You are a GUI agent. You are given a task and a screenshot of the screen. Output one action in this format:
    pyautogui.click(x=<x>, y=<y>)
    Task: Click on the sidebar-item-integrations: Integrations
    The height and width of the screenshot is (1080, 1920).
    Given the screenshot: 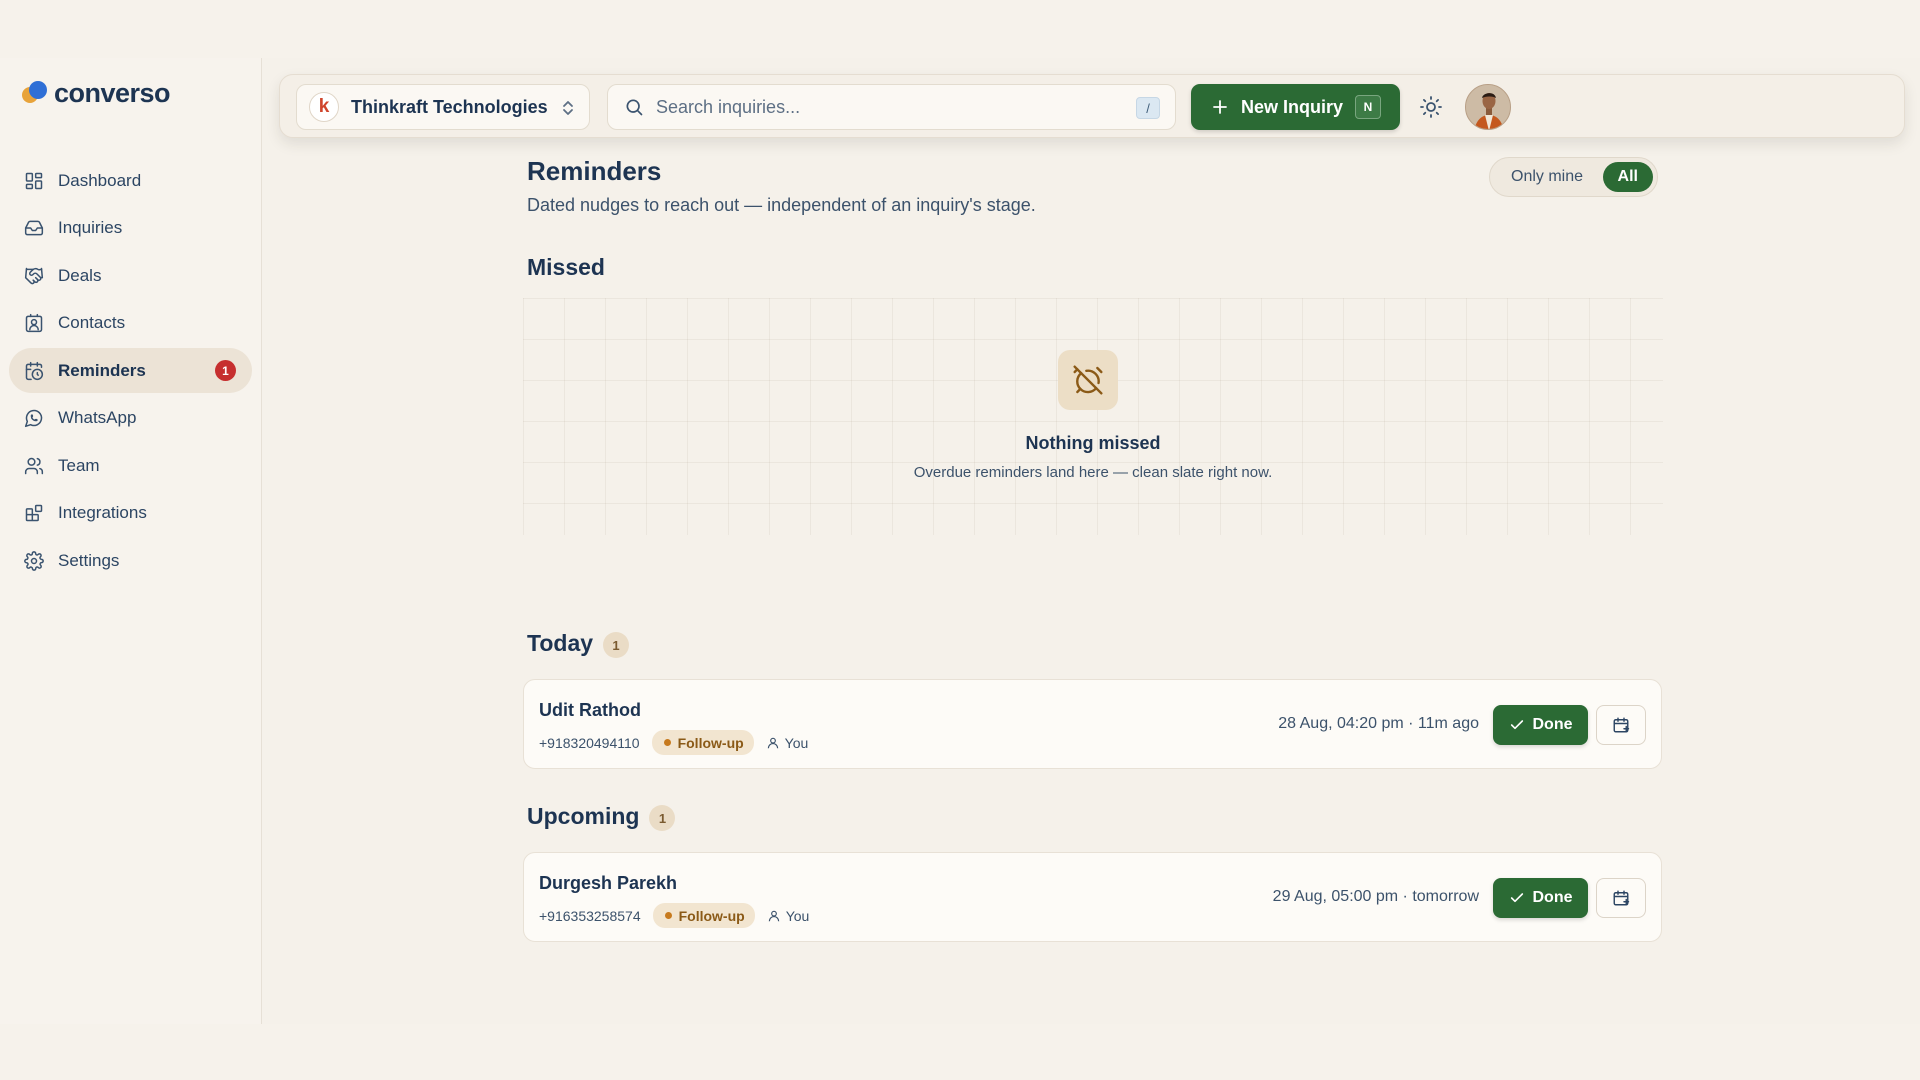 What is the action you would take?
    pyautogui.click(x=130, y=513)
    